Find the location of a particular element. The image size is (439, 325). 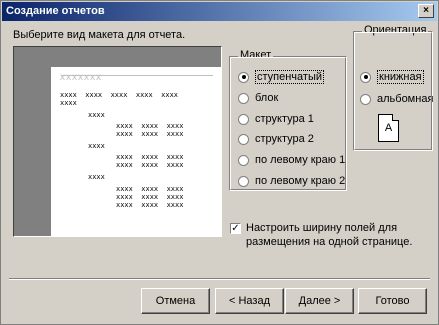

fit-width-checkbox: ✓ is located at coordinates (235, 228).